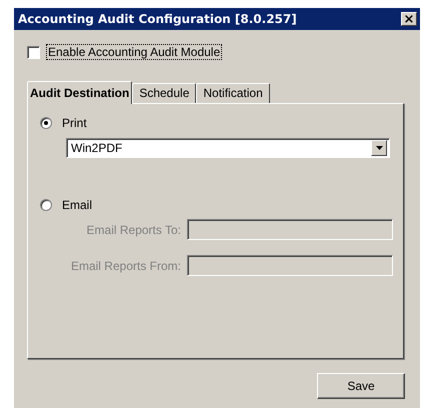  What do you see at coordinates (79, 92) in the screenshot?
I see `tab: Audit Destination` at bounding box center [79, 92].